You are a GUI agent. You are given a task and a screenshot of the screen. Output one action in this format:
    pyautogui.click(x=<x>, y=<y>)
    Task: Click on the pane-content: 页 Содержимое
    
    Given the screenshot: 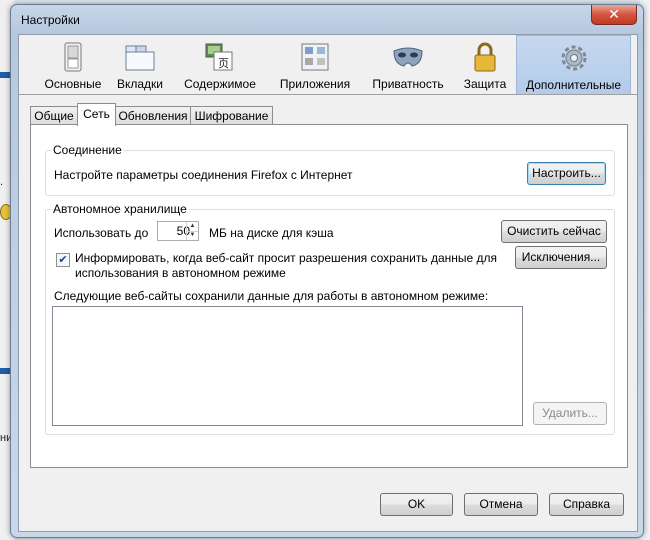 What is the action you would take?
    pyautogui.click(x=220, y=64)
    